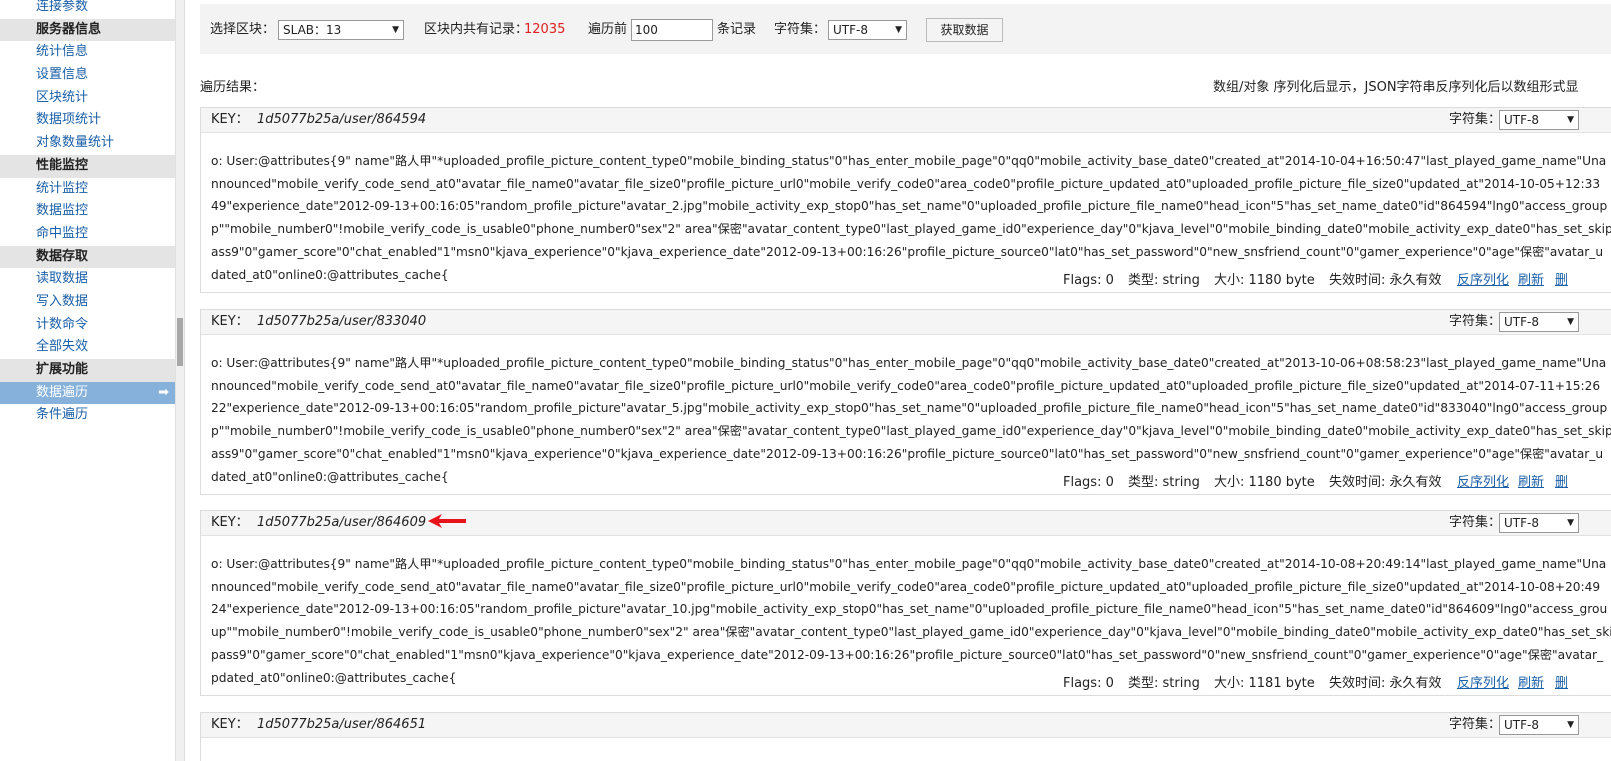  Describe the element at coordinates (87, 120) in the screenshot. I see `sidebar-item-5: 数据项统计` at that location.